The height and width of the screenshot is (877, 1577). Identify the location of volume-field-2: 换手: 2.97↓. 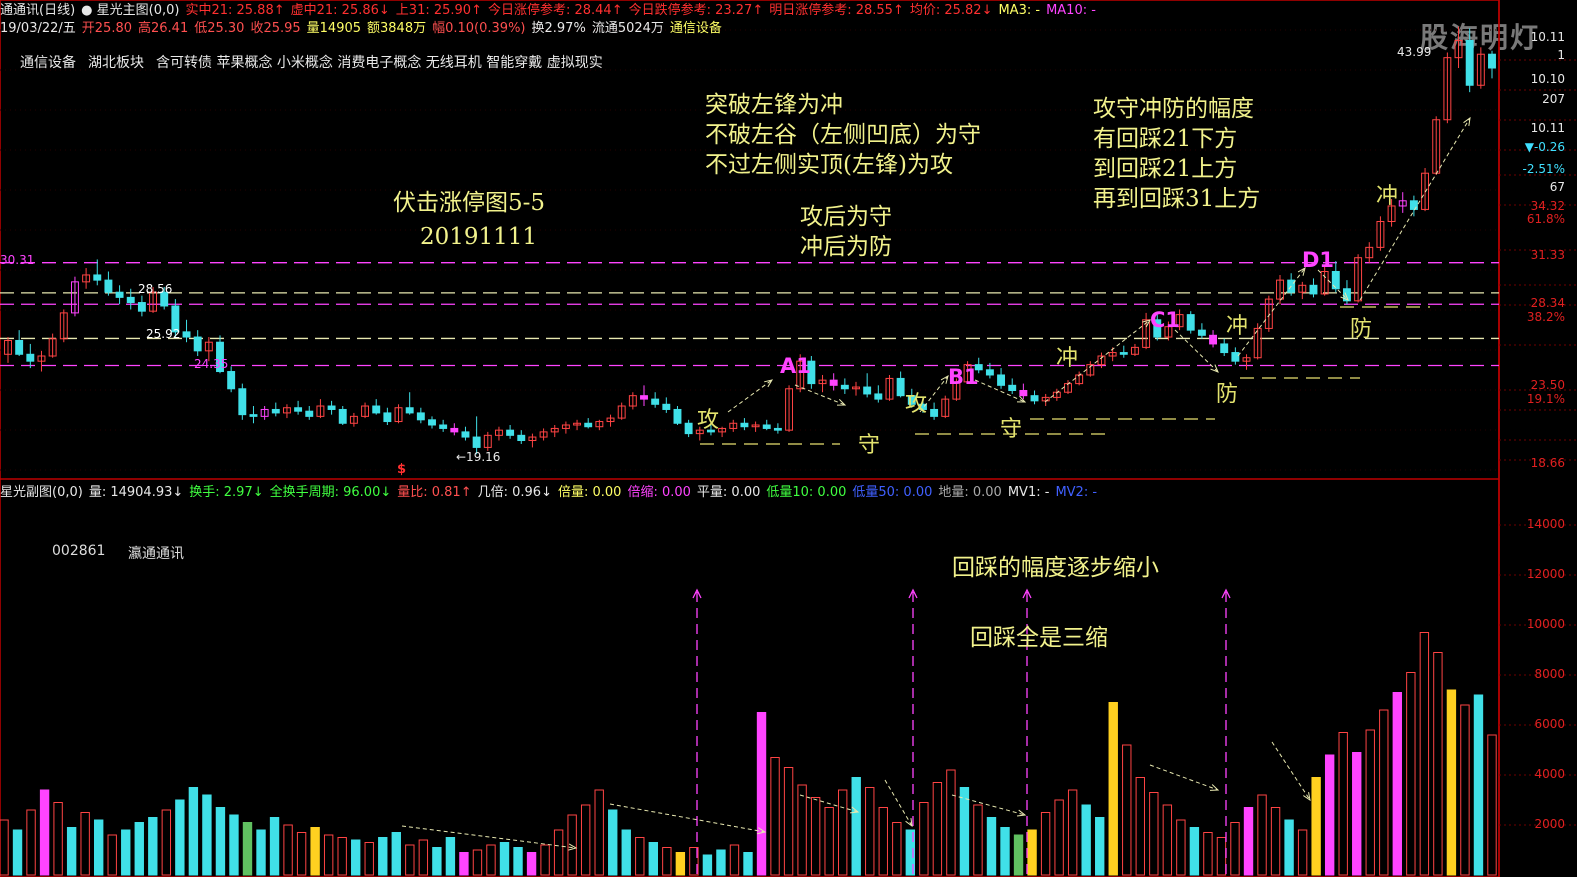
(226, 492).